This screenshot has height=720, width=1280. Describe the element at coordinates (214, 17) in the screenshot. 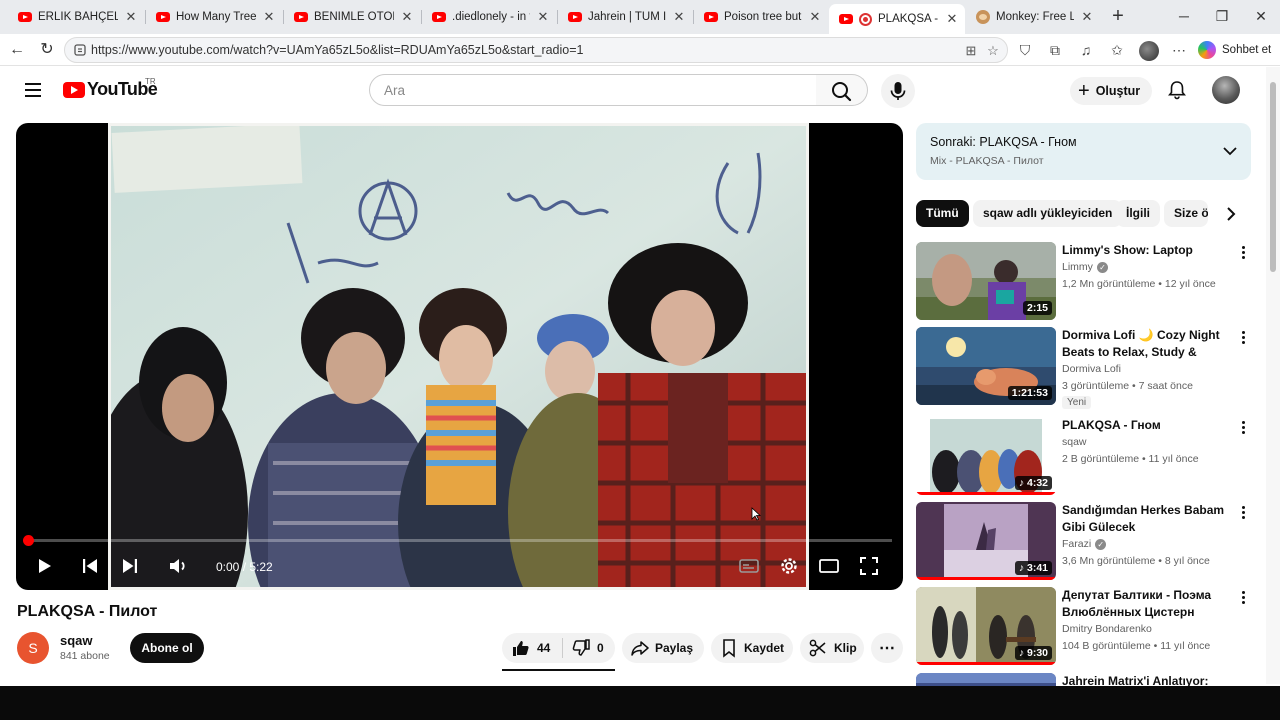

I see `browser-tab: How Many Trees Are ✕` at that location.